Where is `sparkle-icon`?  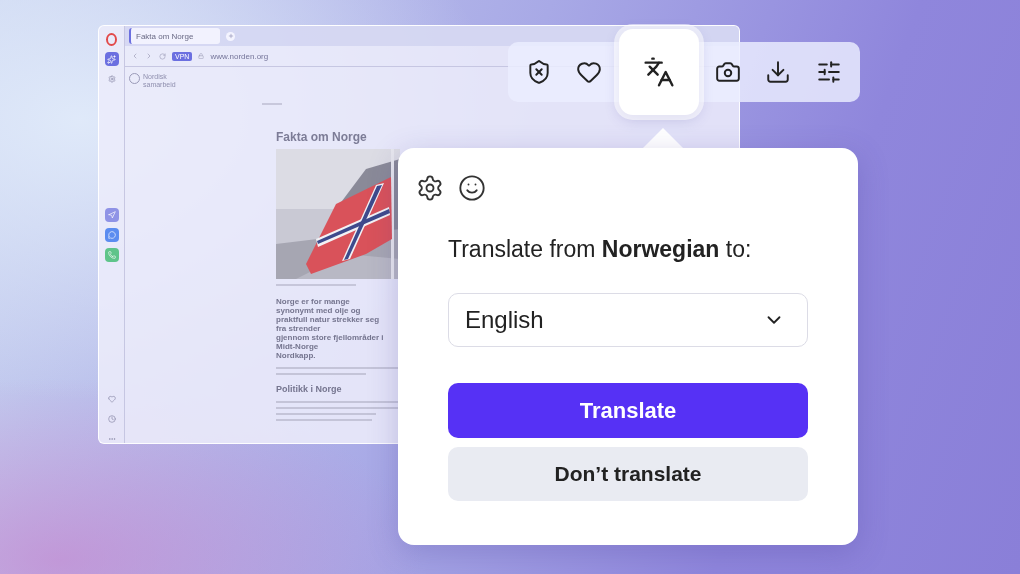 sparkle-icon is located at coordinates (111, 59).